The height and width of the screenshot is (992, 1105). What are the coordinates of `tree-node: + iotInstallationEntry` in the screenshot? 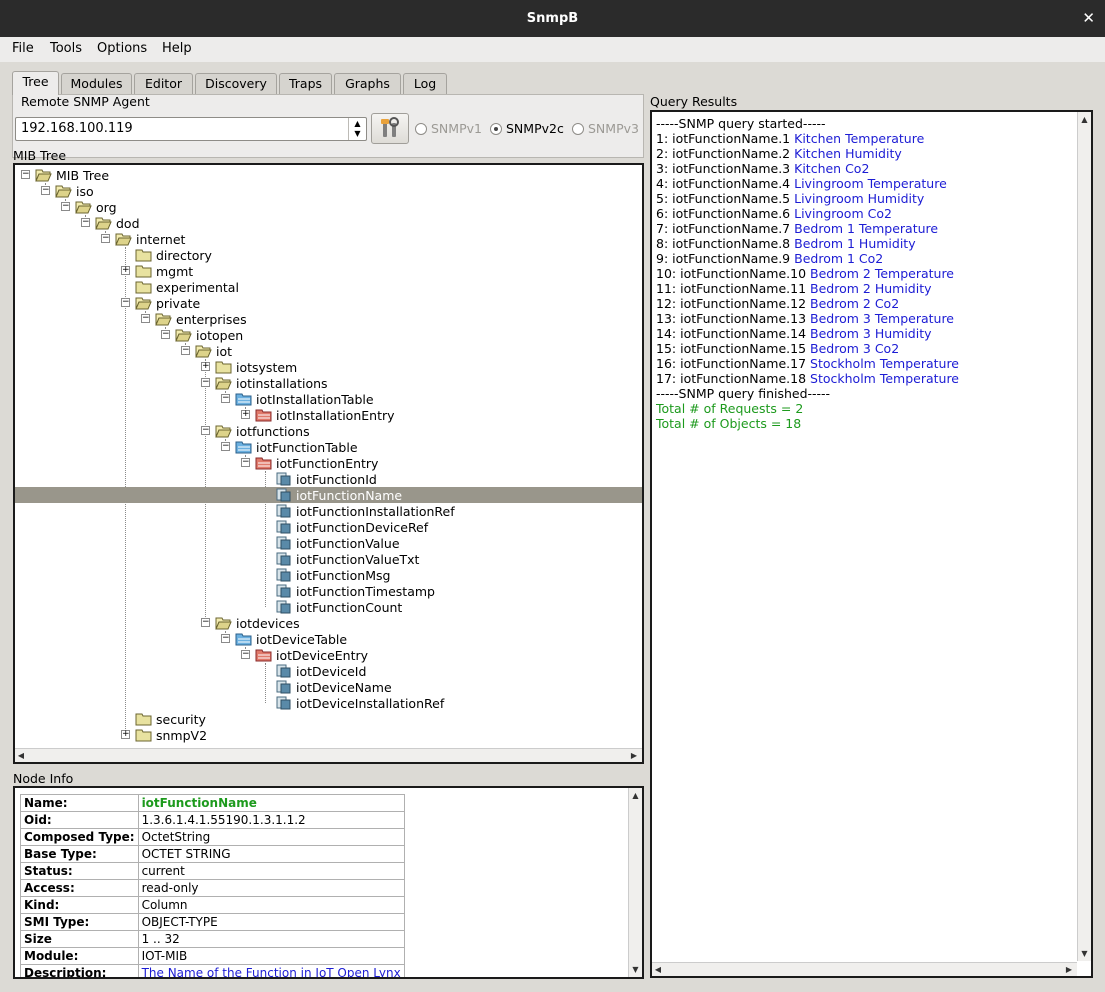 It's located at (328, 415).